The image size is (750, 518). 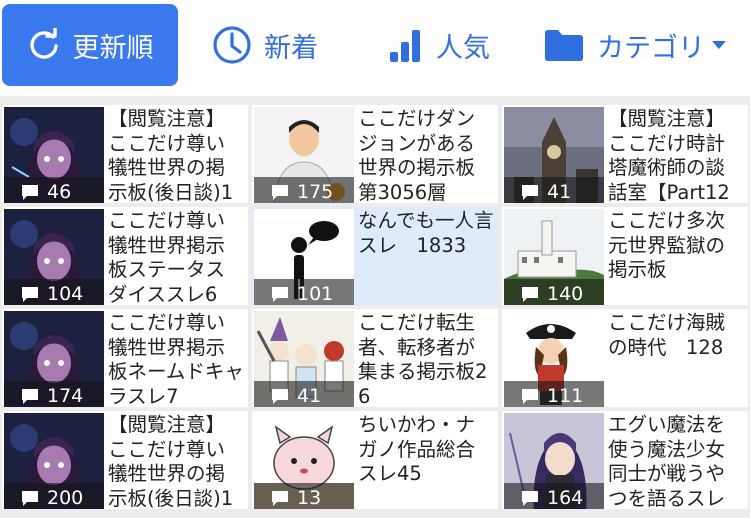 I want to click on clock-icon, so click(x=232, y=45).